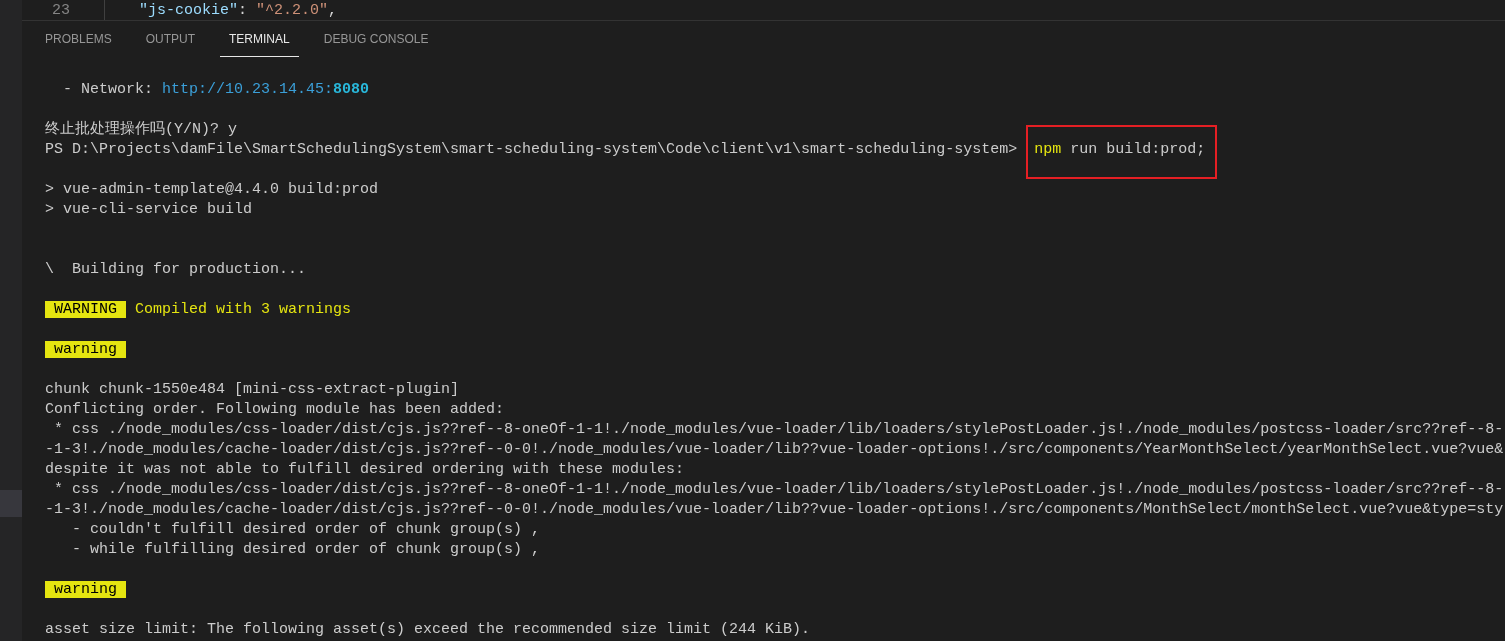 This screenshot has width=1505, height=641. Describe the element at coordinates (60, 10) in the screenshot. I see `line-number: 23` at that location.